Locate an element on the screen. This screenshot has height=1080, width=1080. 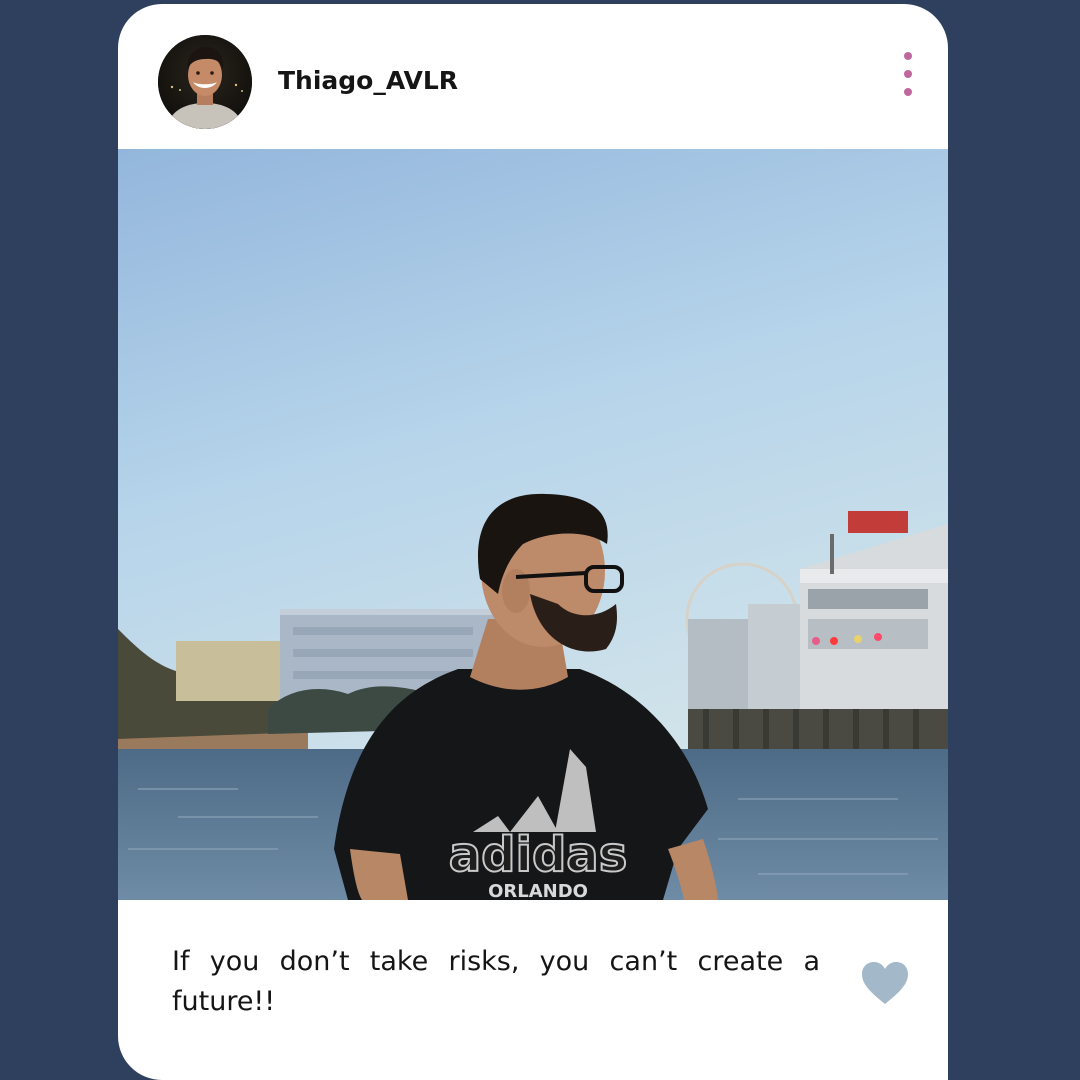
more-options-button is located at coordinates (908, 76).